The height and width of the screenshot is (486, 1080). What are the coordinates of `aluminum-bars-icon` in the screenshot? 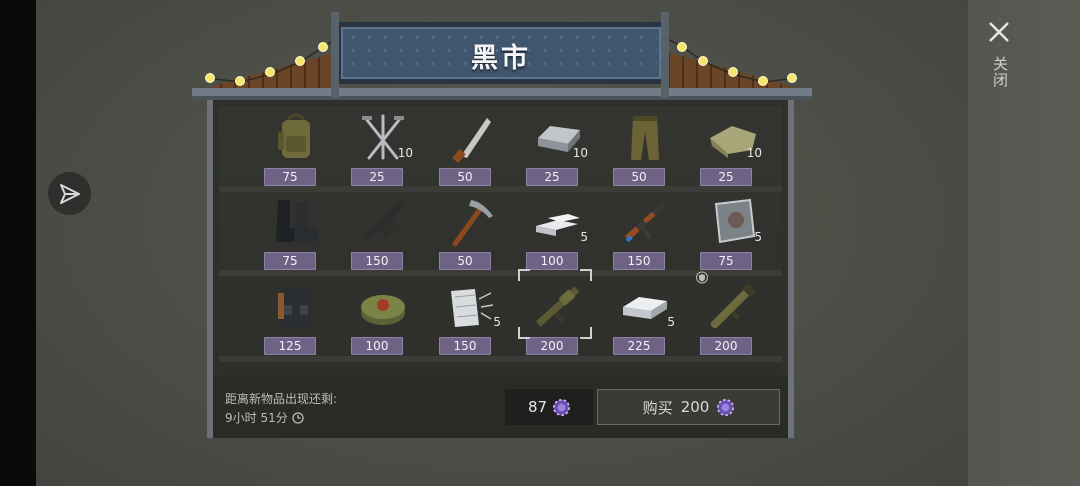 It's located at (558, 225).